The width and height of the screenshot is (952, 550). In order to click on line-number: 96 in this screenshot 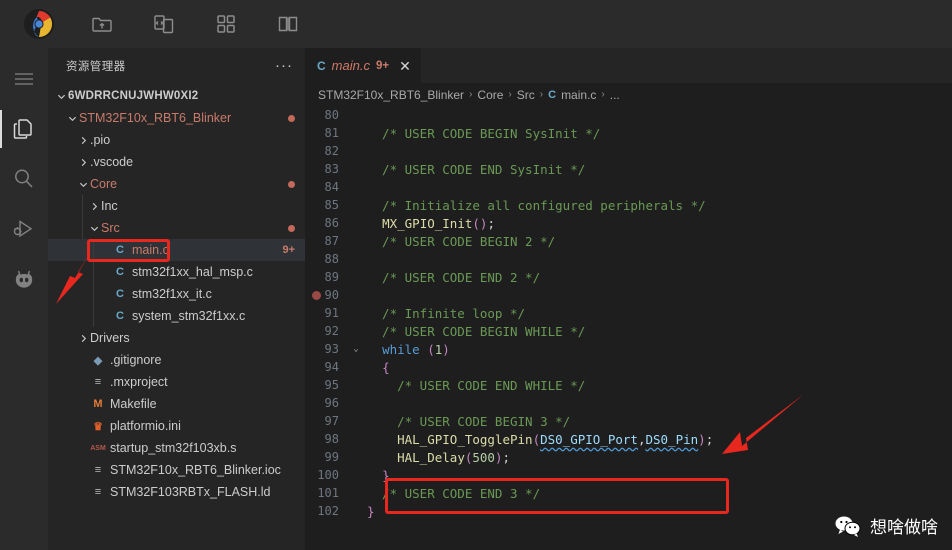, I will do `click(331, 403)`.